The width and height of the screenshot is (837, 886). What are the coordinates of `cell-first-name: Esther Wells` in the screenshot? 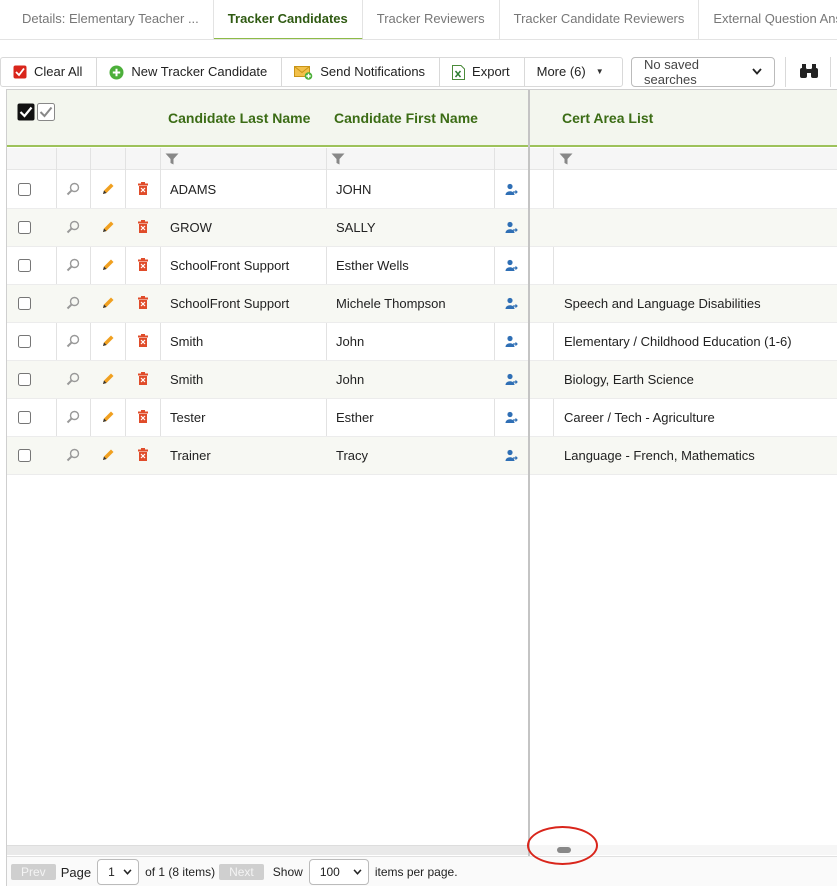 It's located at (372, 265).